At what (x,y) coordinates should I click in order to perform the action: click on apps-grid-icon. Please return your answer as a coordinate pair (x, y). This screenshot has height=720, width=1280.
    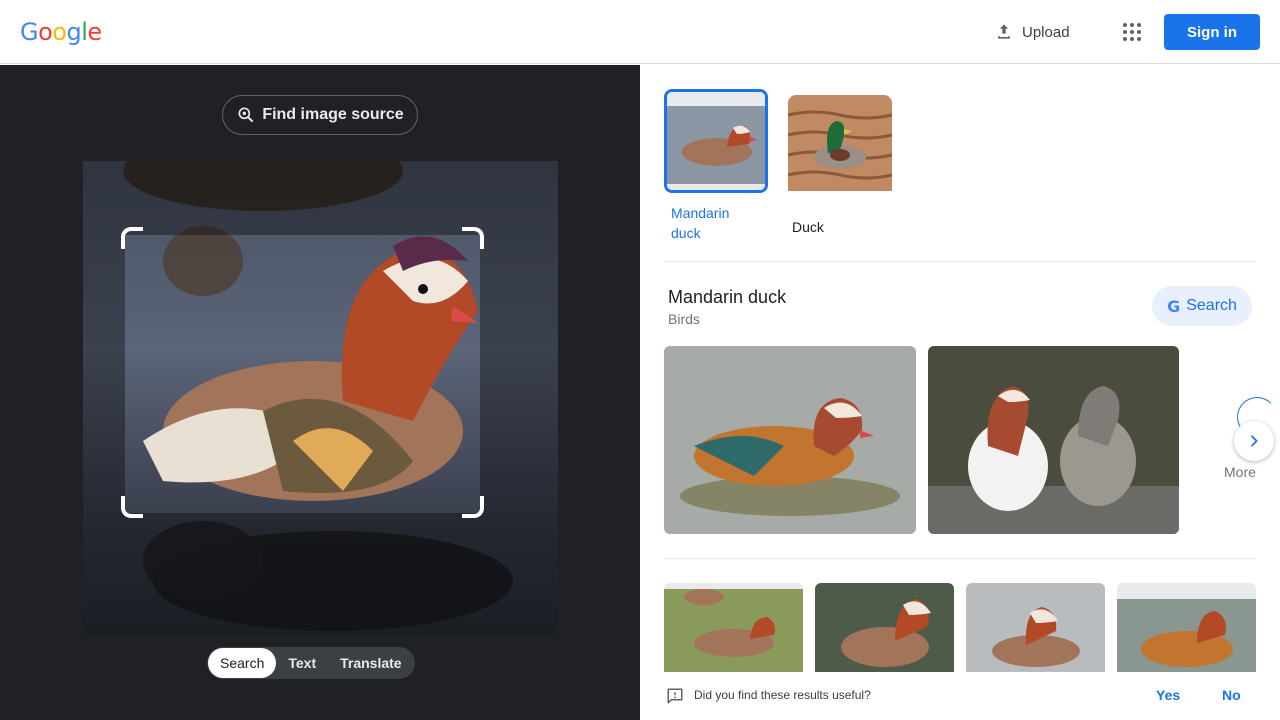
    Looking at the image, I should click on (1132, 32).